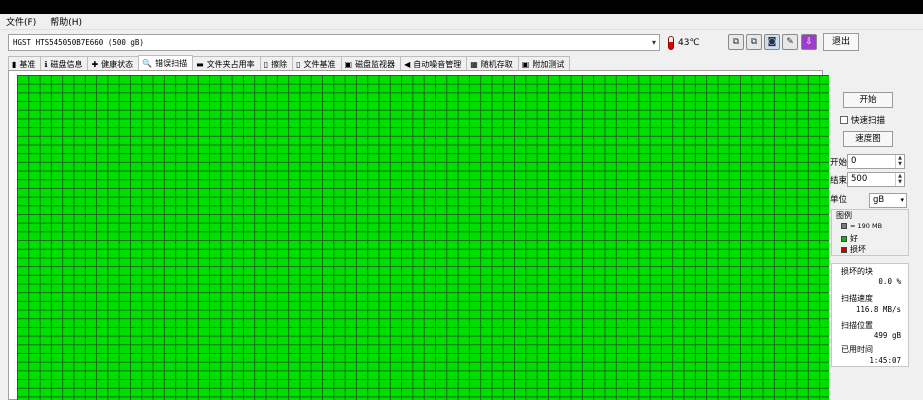  I want to click on tab-label: 文件基准, so click(319, 64).